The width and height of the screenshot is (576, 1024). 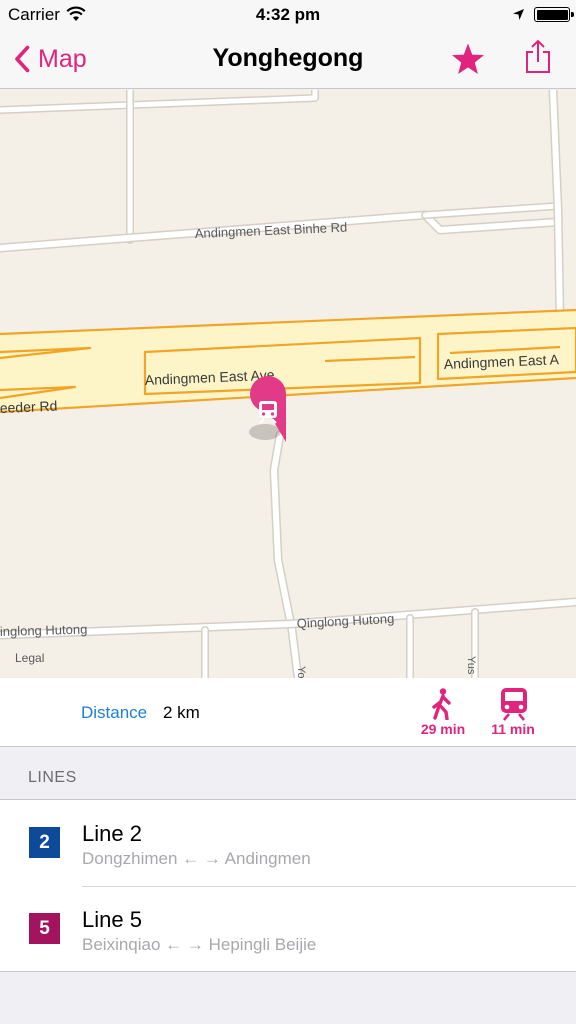 I want to click on street-label-feeder: eeder Rd, so click(x=29, y=407).